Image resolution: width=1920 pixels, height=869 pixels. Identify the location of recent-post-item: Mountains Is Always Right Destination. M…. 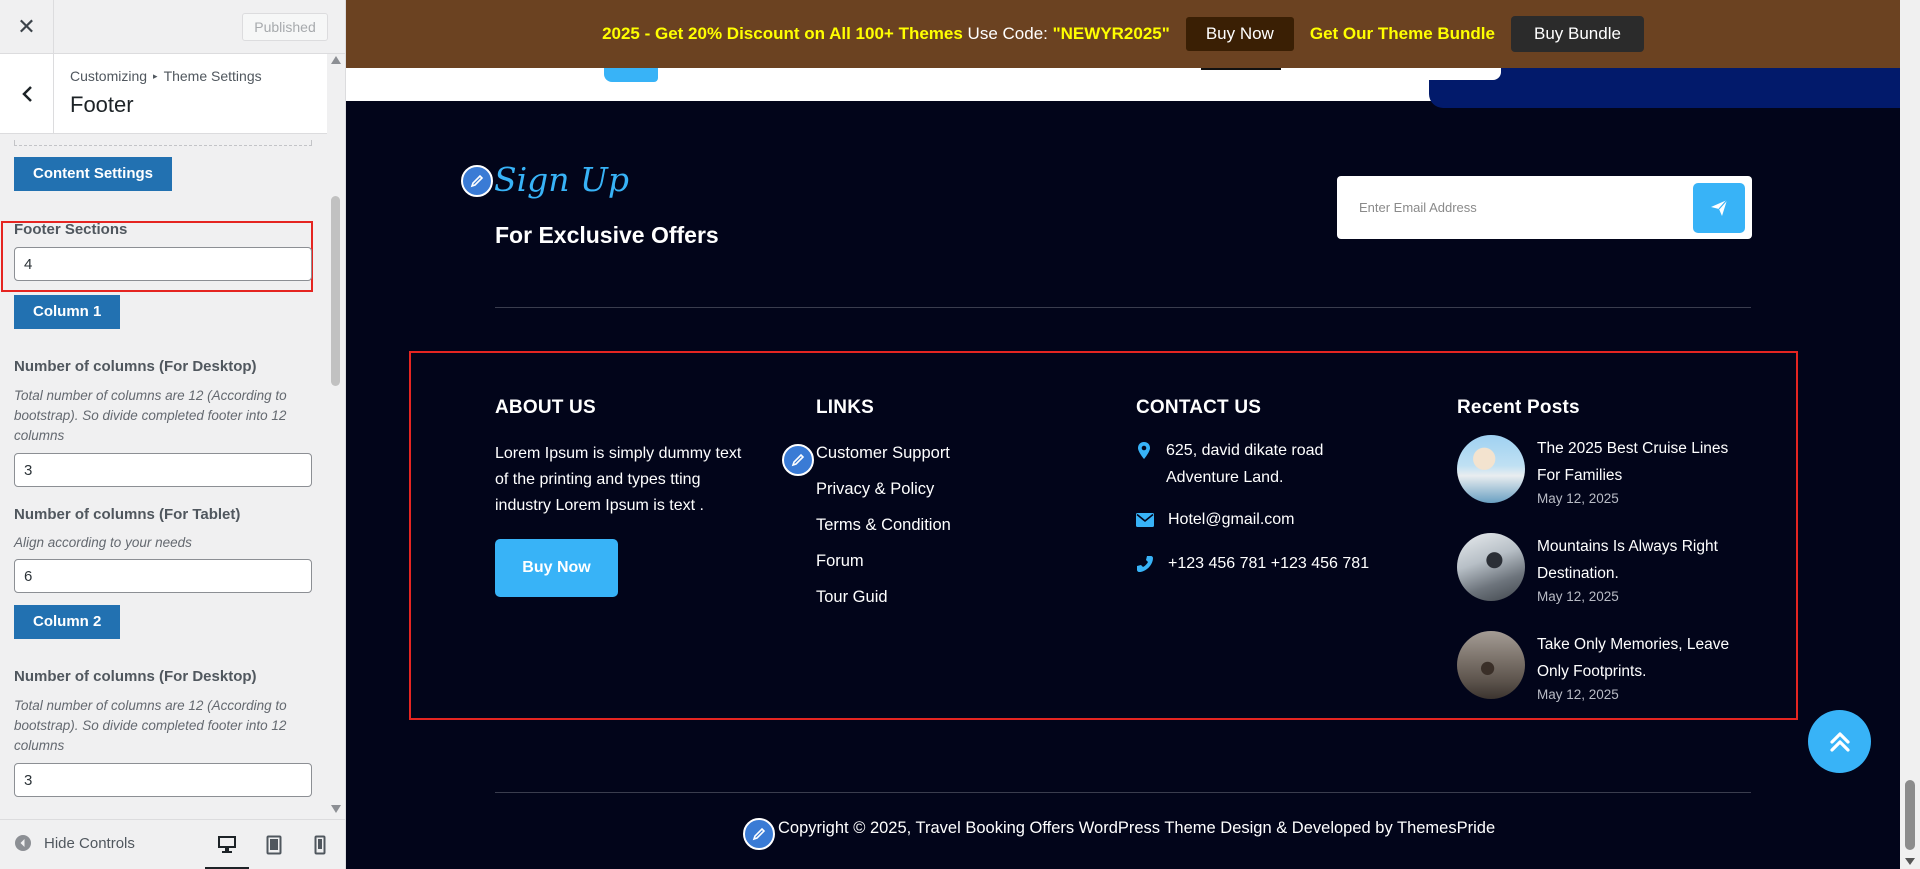
(1604, 570).